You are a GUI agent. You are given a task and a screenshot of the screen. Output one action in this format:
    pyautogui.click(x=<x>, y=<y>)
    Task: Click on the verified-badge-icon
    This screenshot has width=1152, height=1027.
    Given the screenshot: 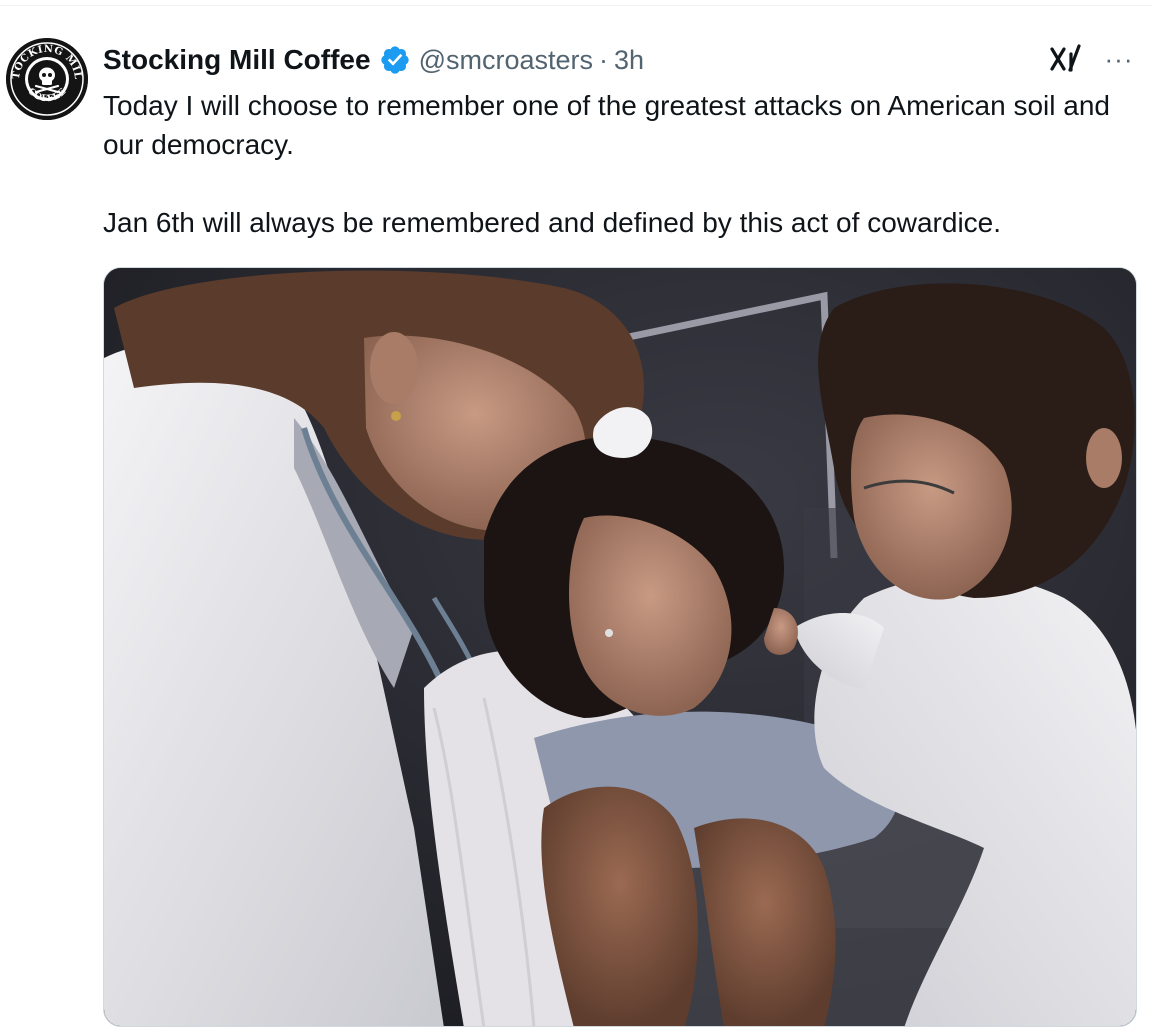 What is the action you would take?
    pyautogui.click(x=395, y=60)
    